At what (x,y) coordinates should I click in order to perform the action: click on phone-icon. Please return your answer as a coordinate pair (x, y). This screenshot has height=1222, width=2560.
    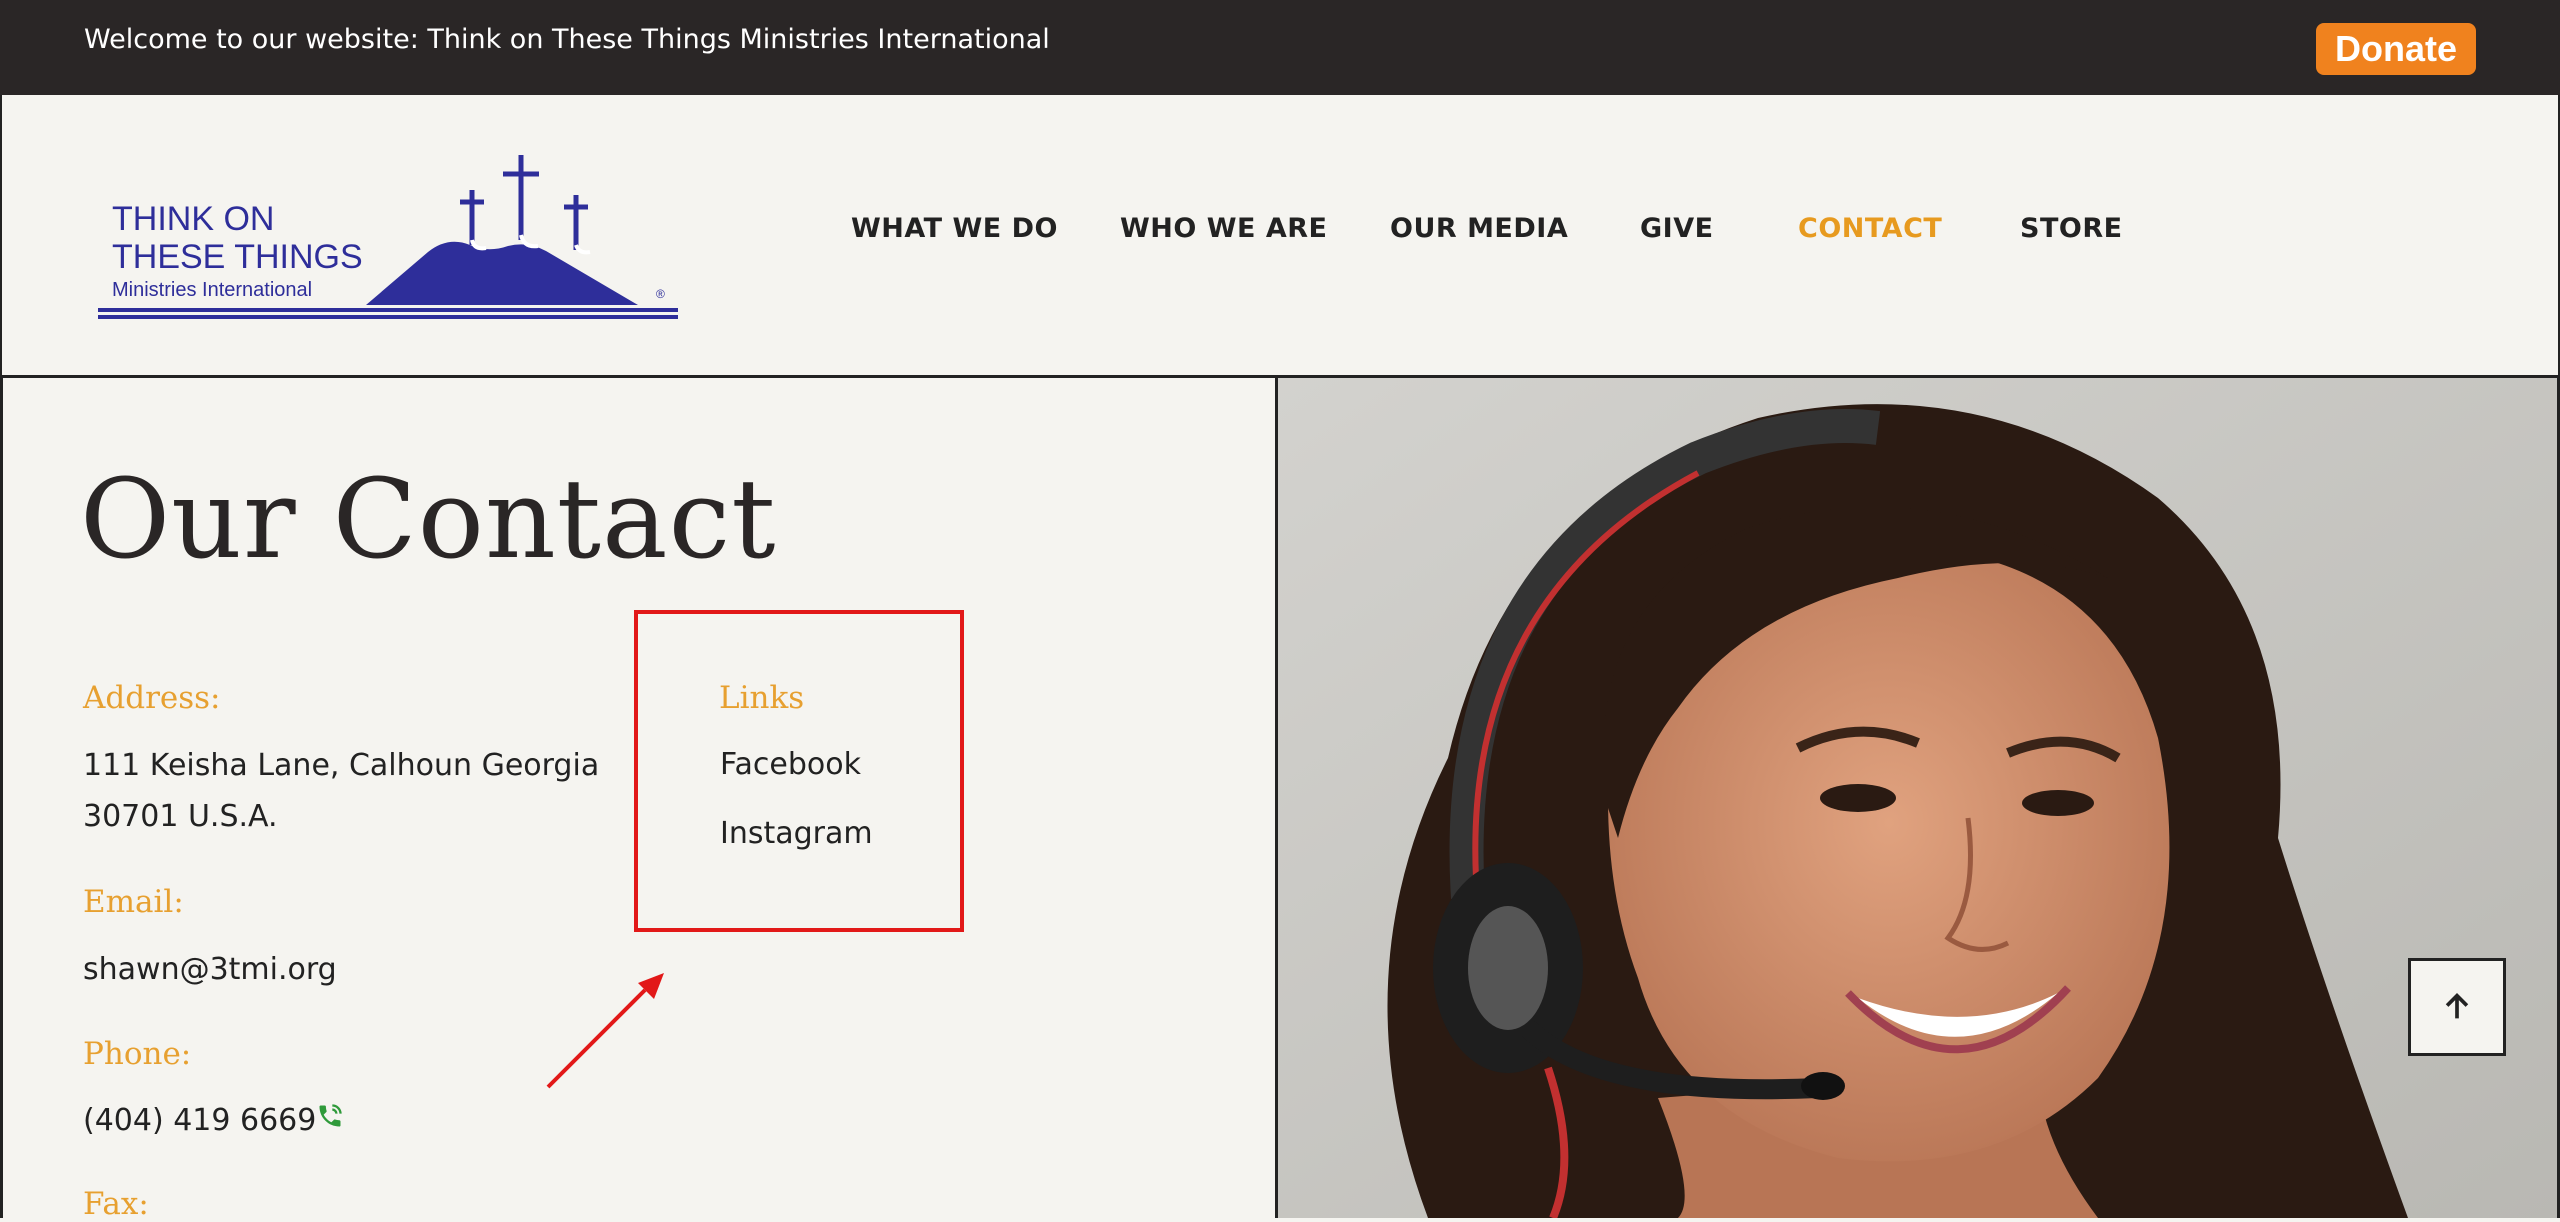
    Looking at the image, I should click on (330, 1116).